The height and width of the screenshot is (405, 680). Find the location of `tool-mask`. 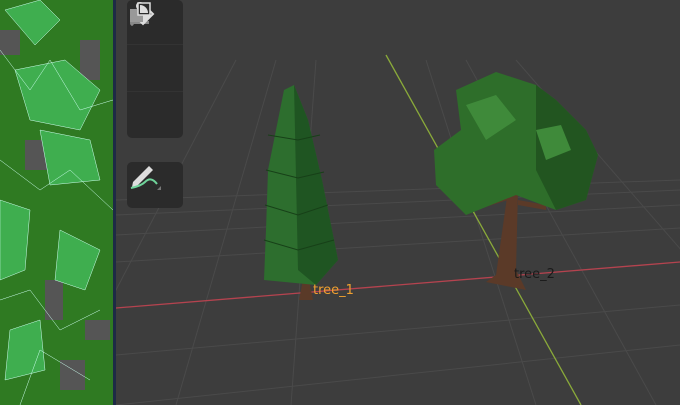

tool-mask is located at coordinates (155, 70).